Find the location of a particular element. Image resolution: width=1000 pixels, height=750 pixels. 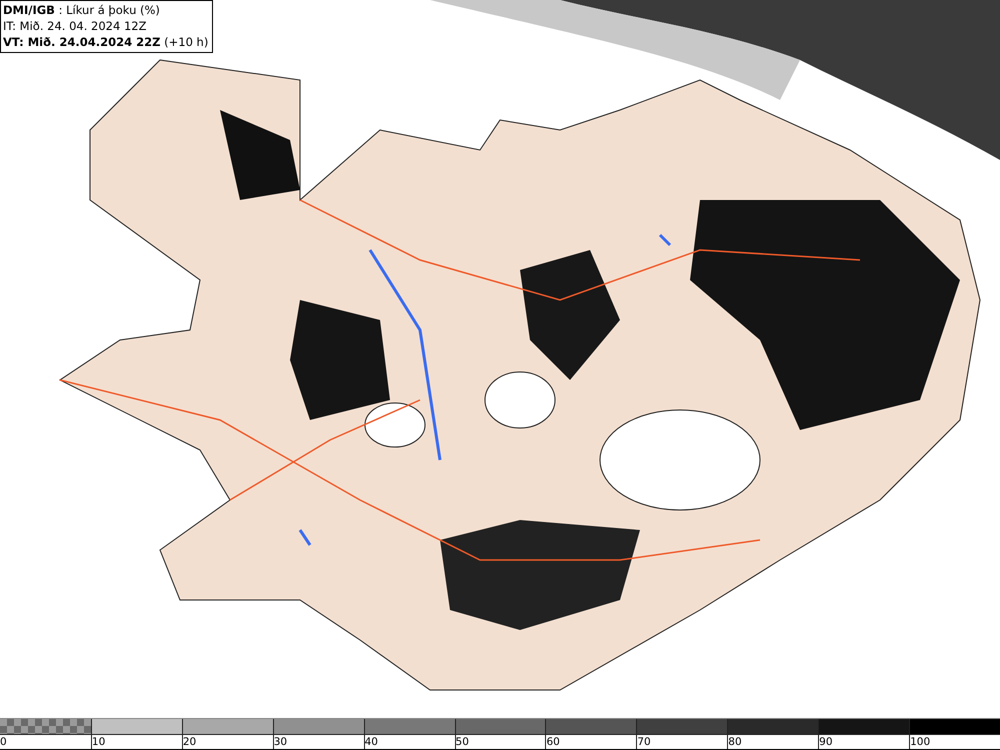

legend-label: 100 is located at coordinates (920, 742).